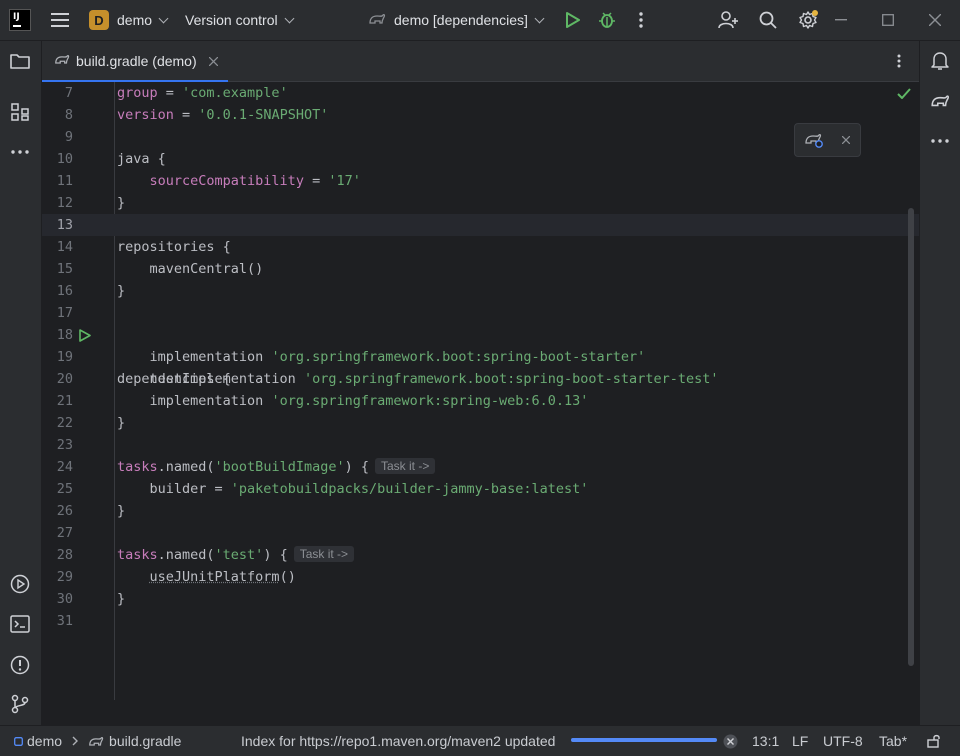  Describe the element at coordinates (145, 741) in the screenshot. I see `breadcrumb-file: build.gradle` at that location.